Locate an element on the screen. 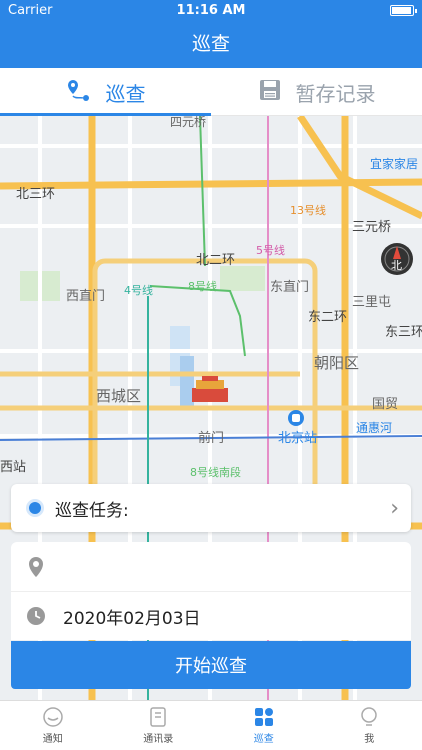 This screenshot has width=422, height=750. tabbar-label: 通知 is located at coordinates (52, 739).